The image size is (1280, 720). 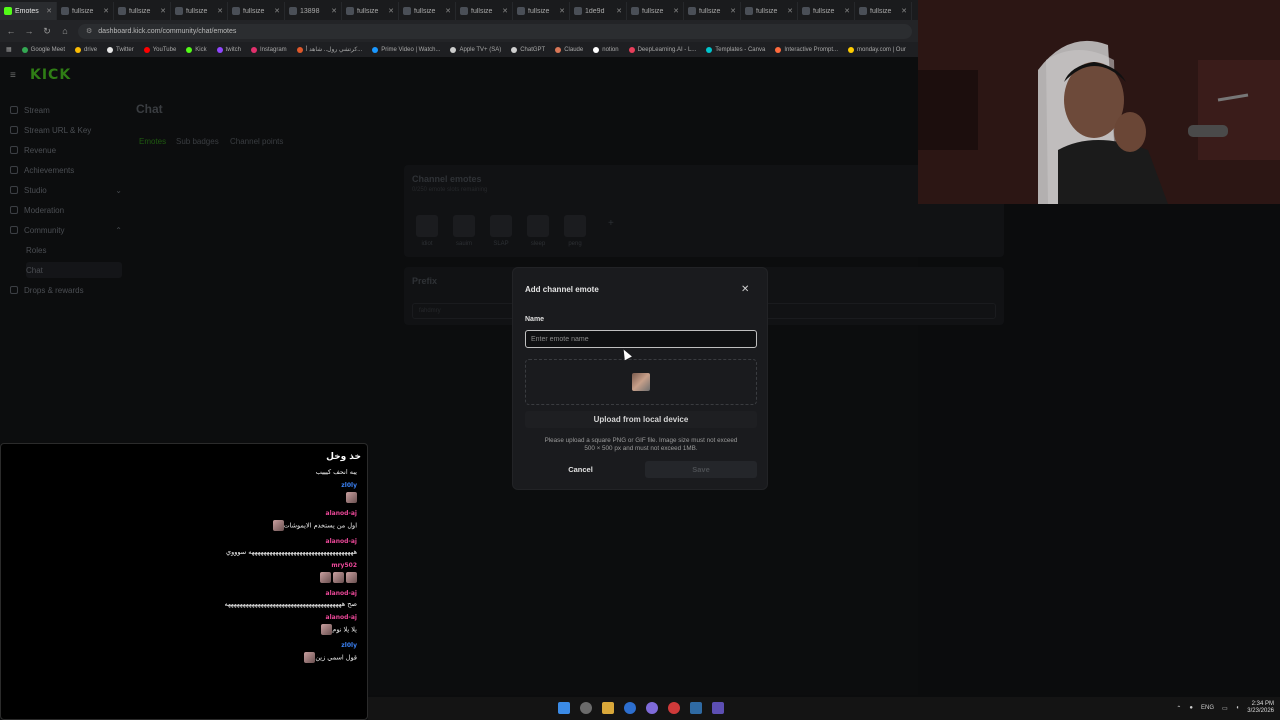 What do you see at coordinates (66, 210) in the screenshot?
I see `sidebar-item-moderation: Moderation` at bounding box center [66, 210].